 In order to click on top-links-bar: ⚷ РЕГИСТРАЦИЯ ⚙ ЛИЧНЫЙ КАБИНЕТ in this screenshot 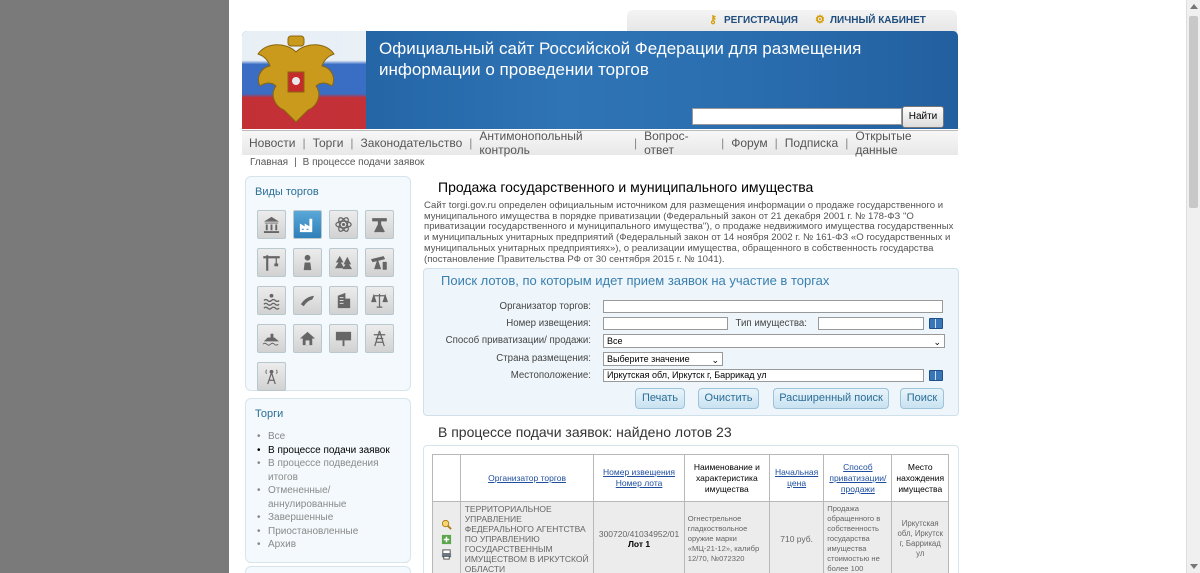, I will do `click(792, 21)`.